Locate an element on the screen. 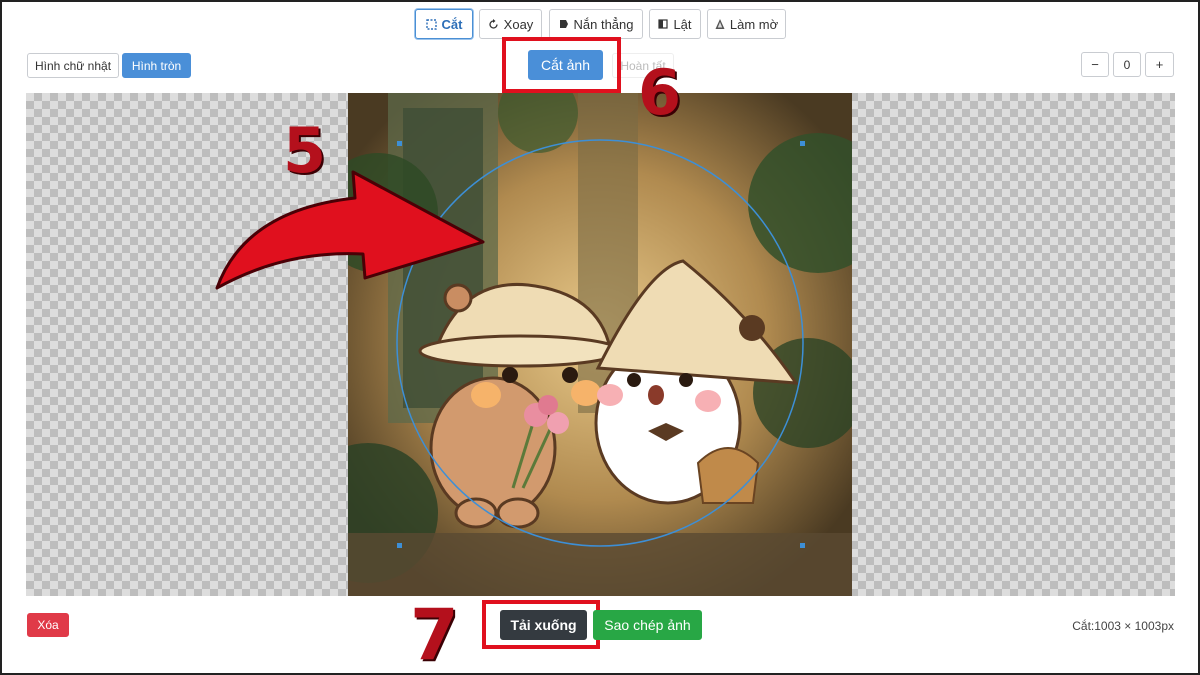 The image size is (1200, 675). annotation-arrow-icon is located at coordinates (350, 230).